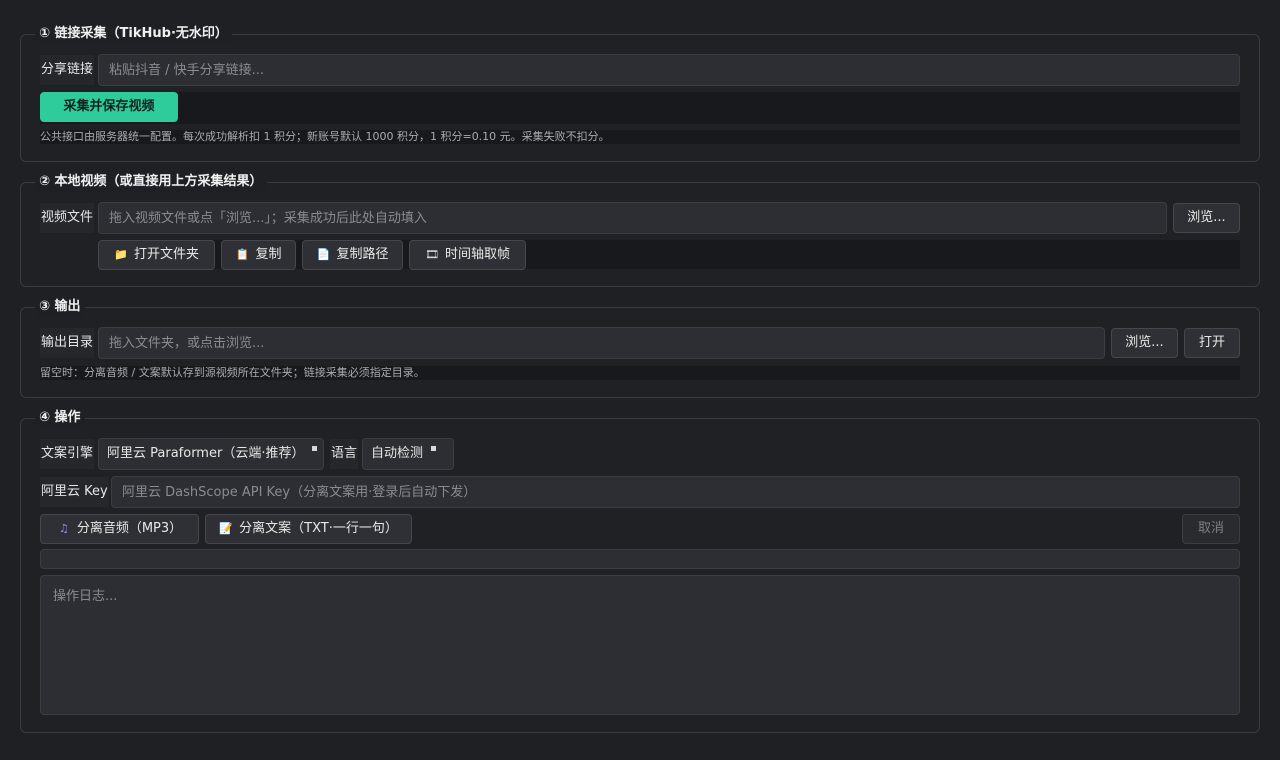 Image resolution: width=1280 pixels, height=760 pixels. What do you see at coordinates (121, 254) in the screenshot?
I see `folder-icon: 📁` at bounding box center [121, 254].